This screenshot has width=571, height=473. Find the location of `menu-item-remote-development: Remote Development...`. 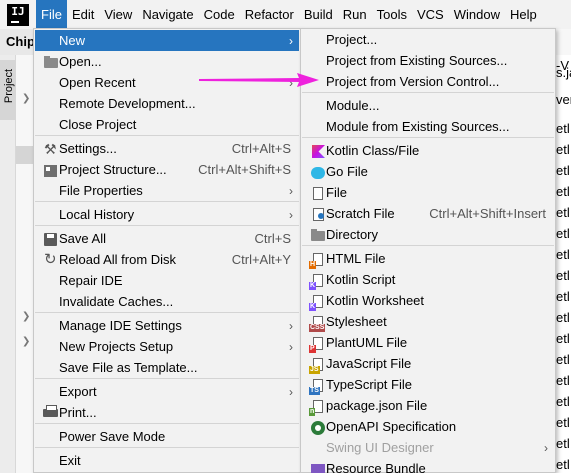

menu-item-remote-development: Remote Development... is located at coordinates (167, 103).